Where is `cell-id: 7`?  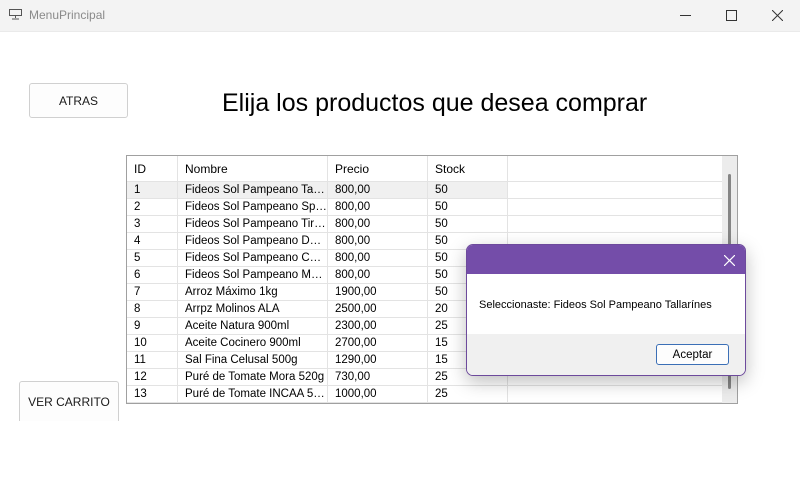 cell-id: 7 is located at coordinates (152, 292).